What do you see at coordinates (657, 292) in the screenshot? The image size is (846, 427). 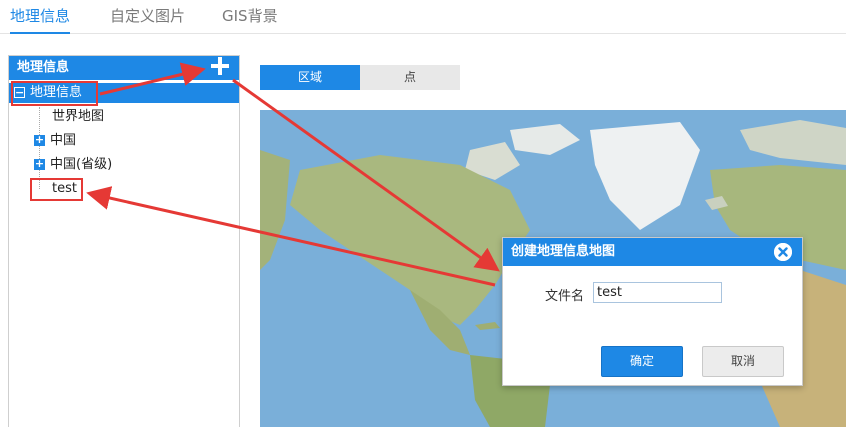 I see `filename-input` at bounding box center [657, 292].